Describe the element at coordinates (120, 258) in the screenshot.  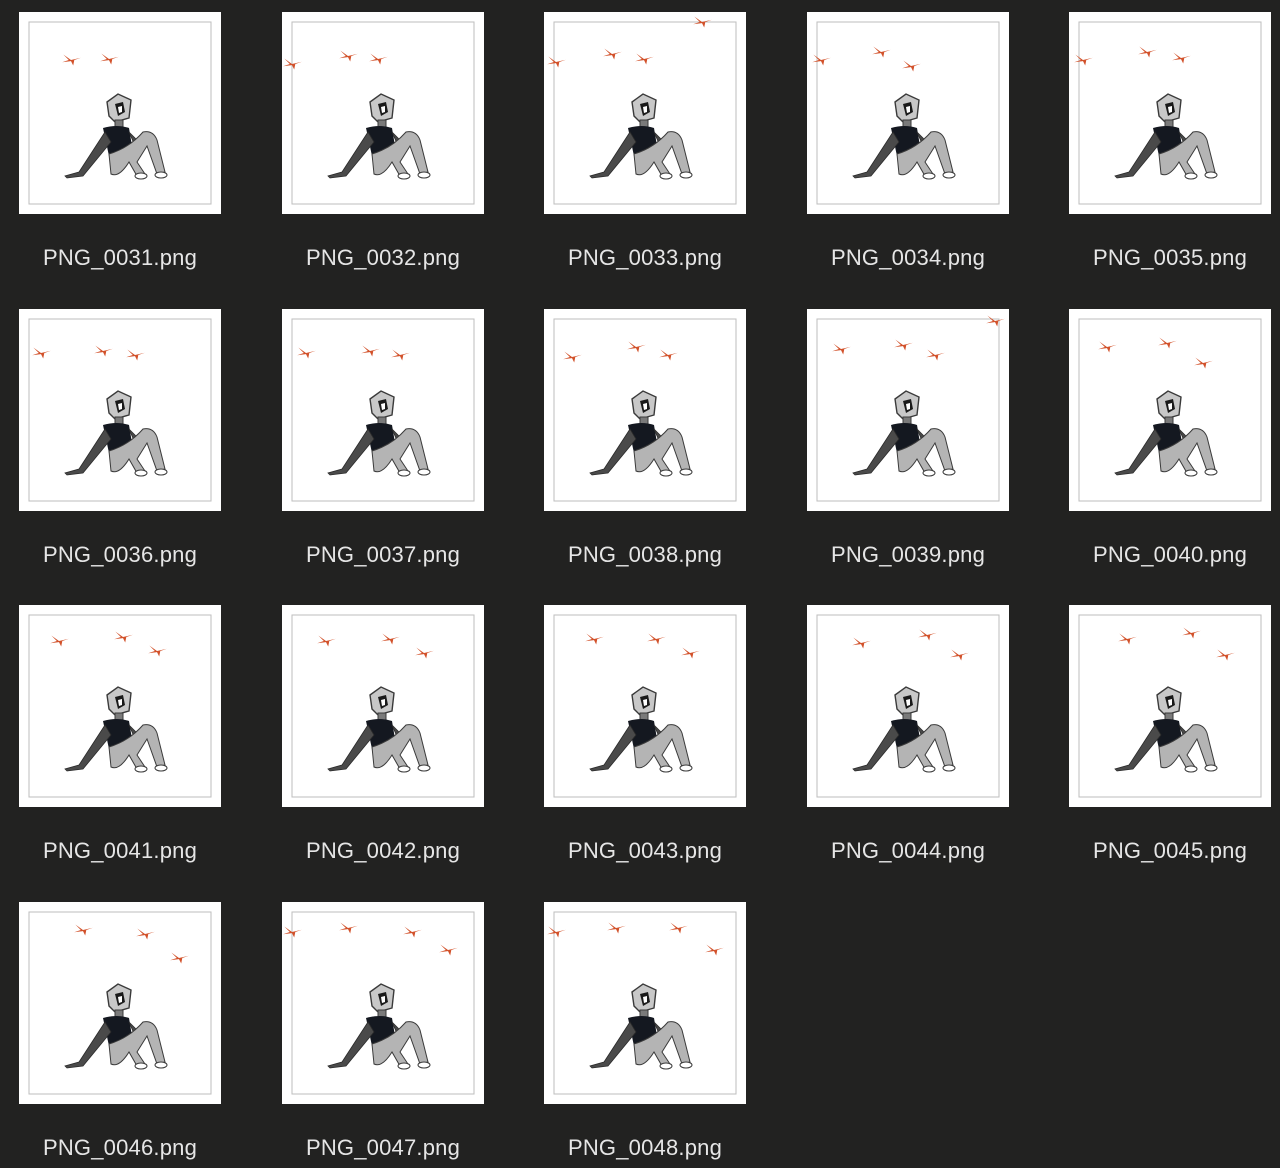
I see `file-name-label: PNG_0031.png` at that location.